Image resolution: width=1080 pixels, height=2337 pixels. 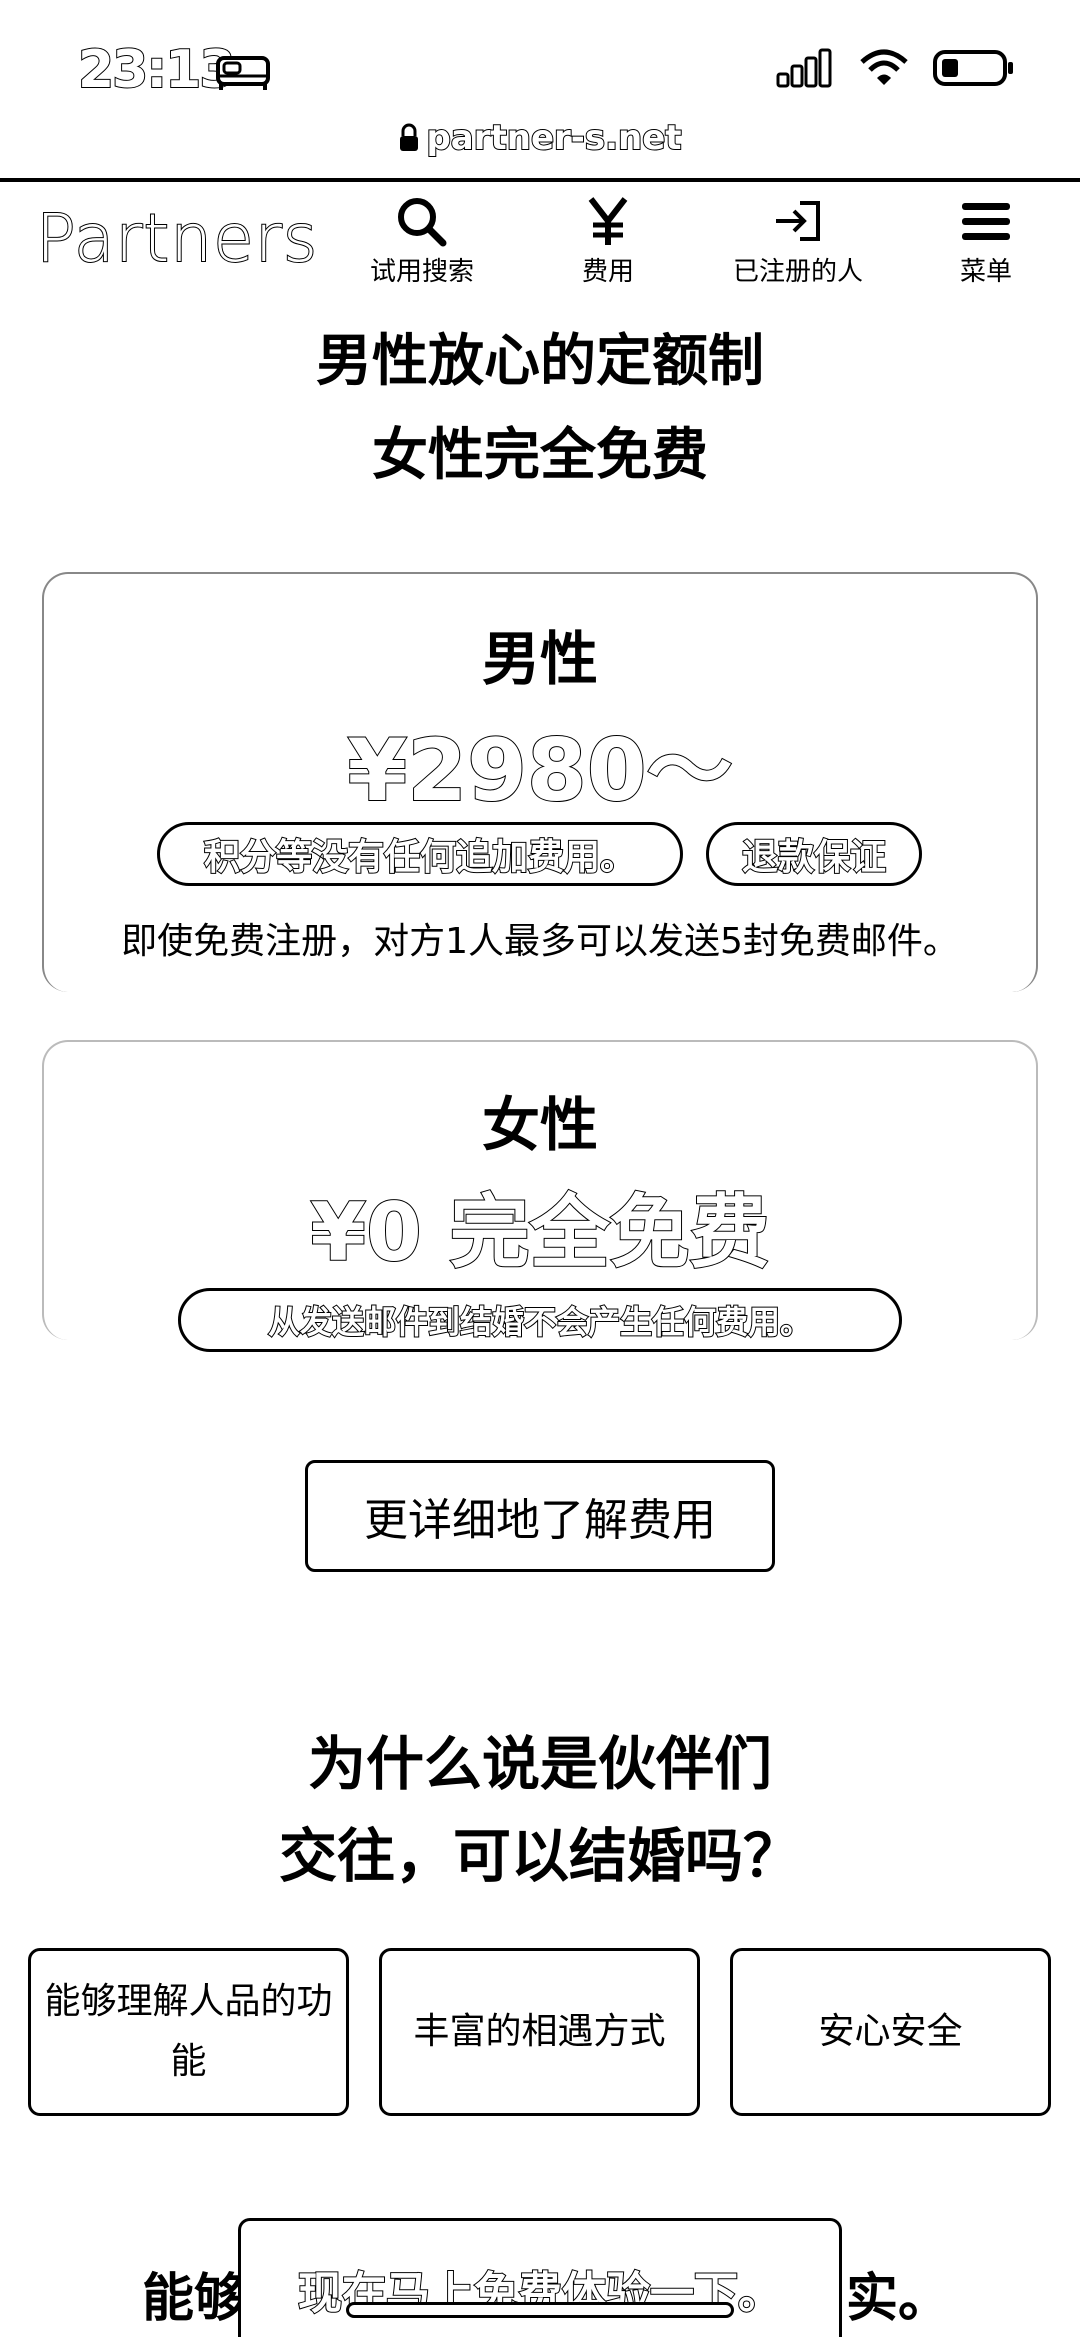 What do you see at coordinates (540, 1320) in the screenshot?
I see `no-cost-badge: 从发送邮件到结婚不会产生任何费用。` at bounding box center [540, 1320].